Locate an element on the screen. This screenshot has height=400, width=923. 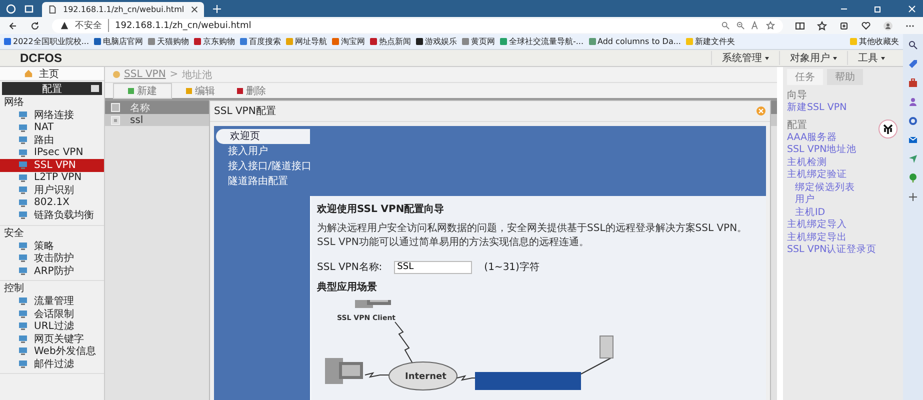
bookmark: 热点新闻 is located at coordinates (390, 41).